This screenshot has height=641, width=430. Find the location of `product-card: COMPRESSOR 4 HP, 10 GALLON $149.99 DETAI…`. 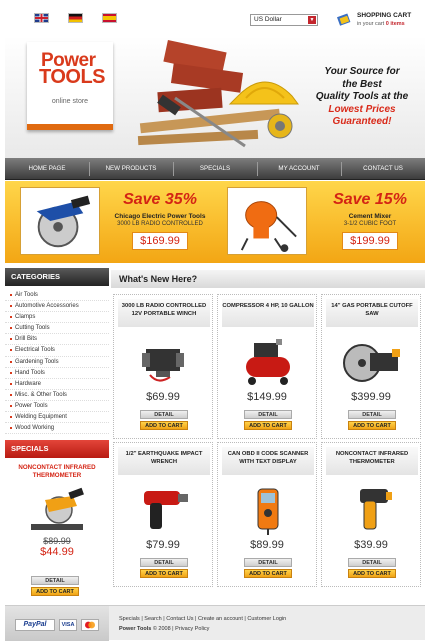

product-card: COMPRESSOR 4 HP, 10 GALLON $149.99 DETAI… is located at coordinates (267, 366).